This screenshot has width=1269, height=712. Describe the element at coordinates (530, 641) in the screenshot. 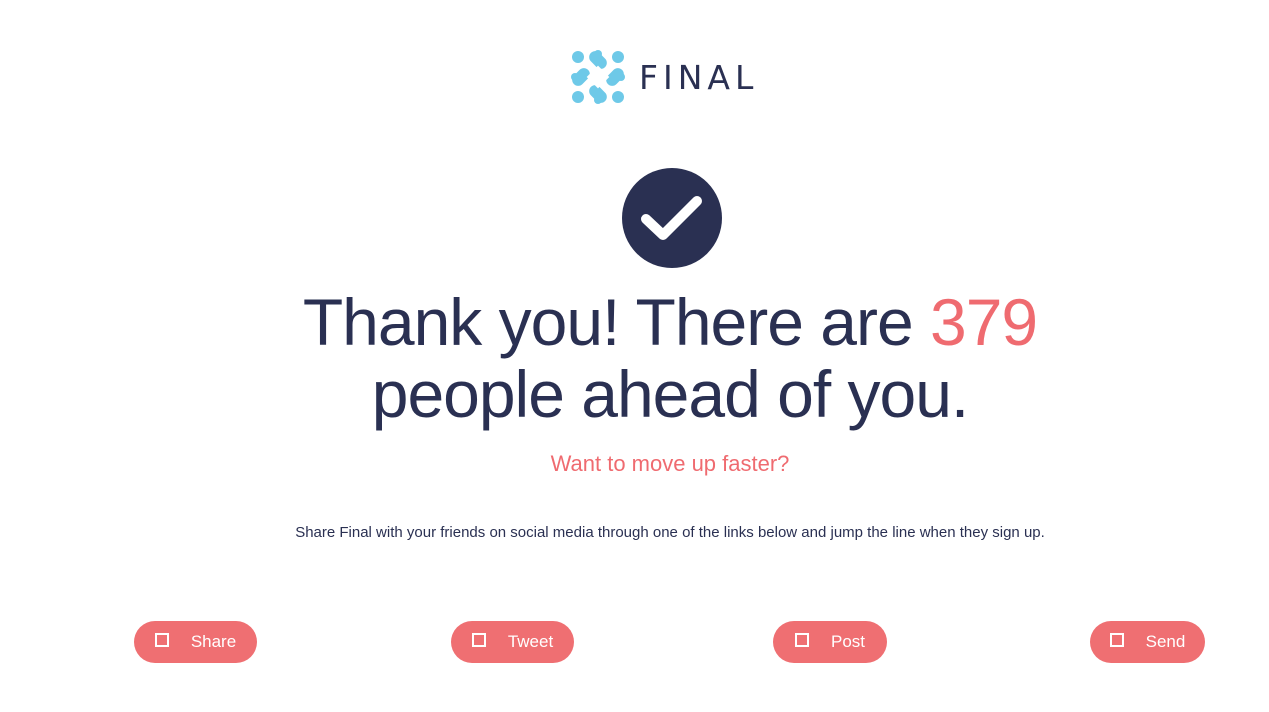

I see `tweet-button-label: Tweet` at that location.